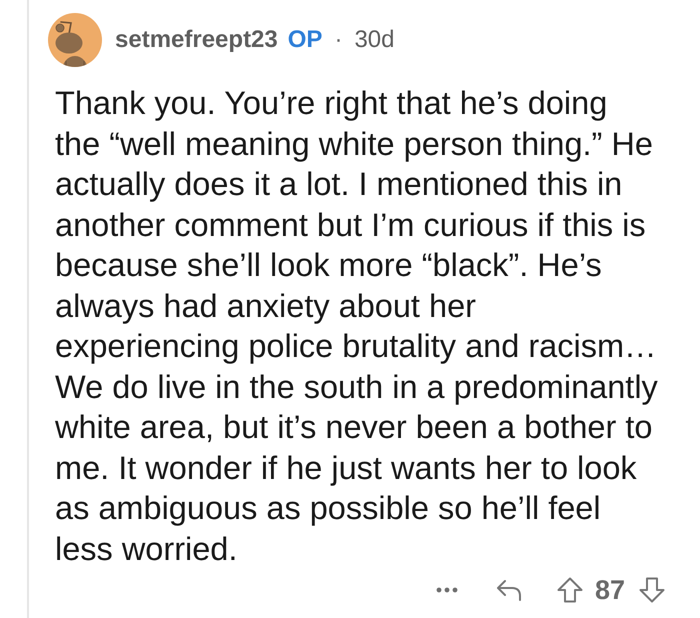 This screenshot has height=618, width=700. What do you see at coordinates (569, 590) in the screenshot?
I see `upvote-icon` at bounding box center [569, 590].